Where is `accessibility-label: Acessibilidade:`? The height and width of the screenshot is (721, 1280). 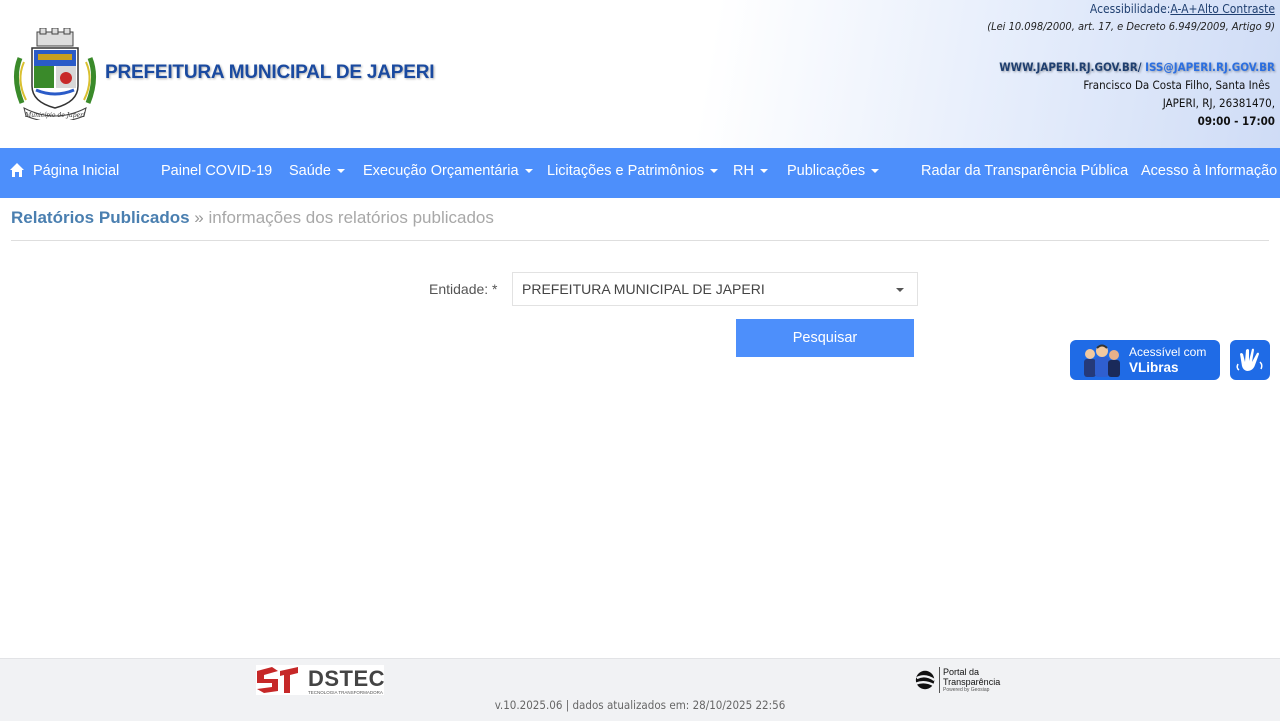
accessibility-label: Acessibilidade: is located at coordinates (1130, 9).